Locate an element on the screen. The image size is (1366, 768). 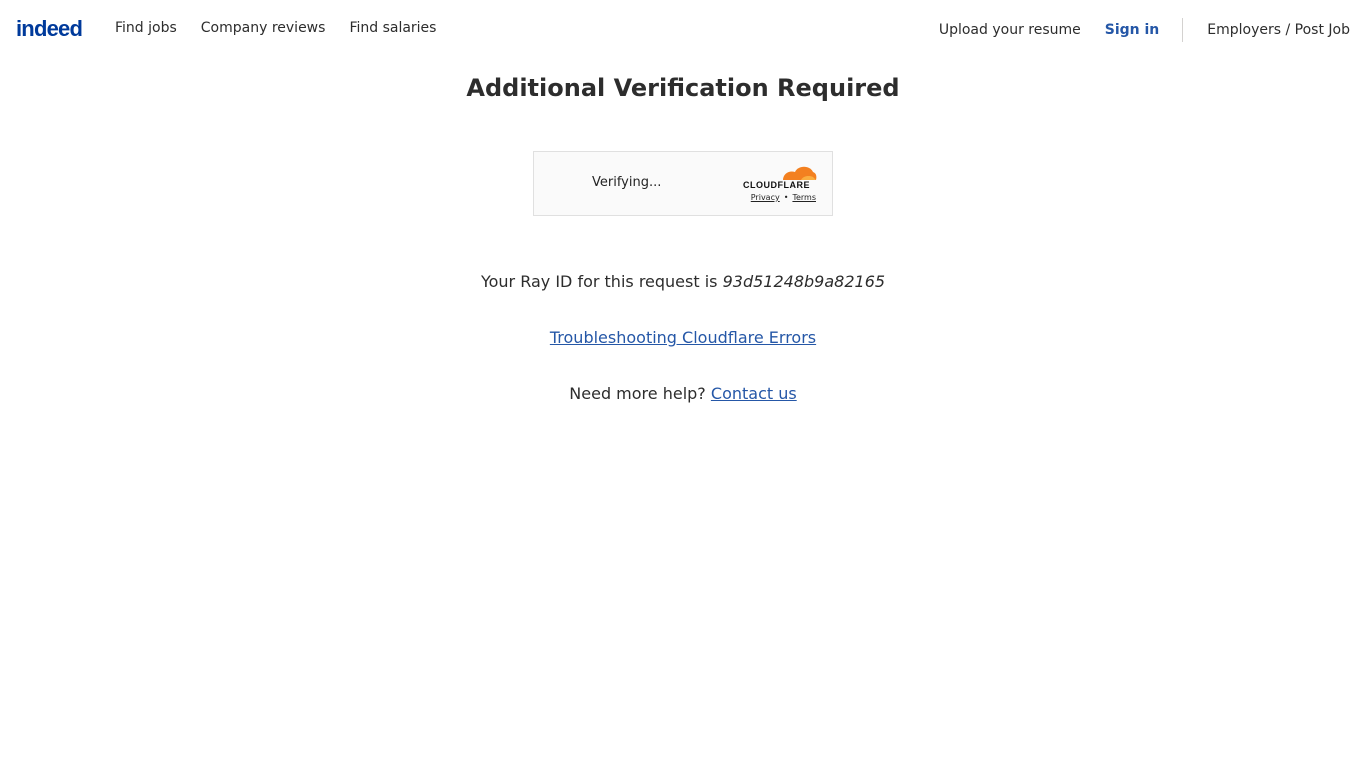
sign-in-link: Sign in is located at coordinates (1132, 30).